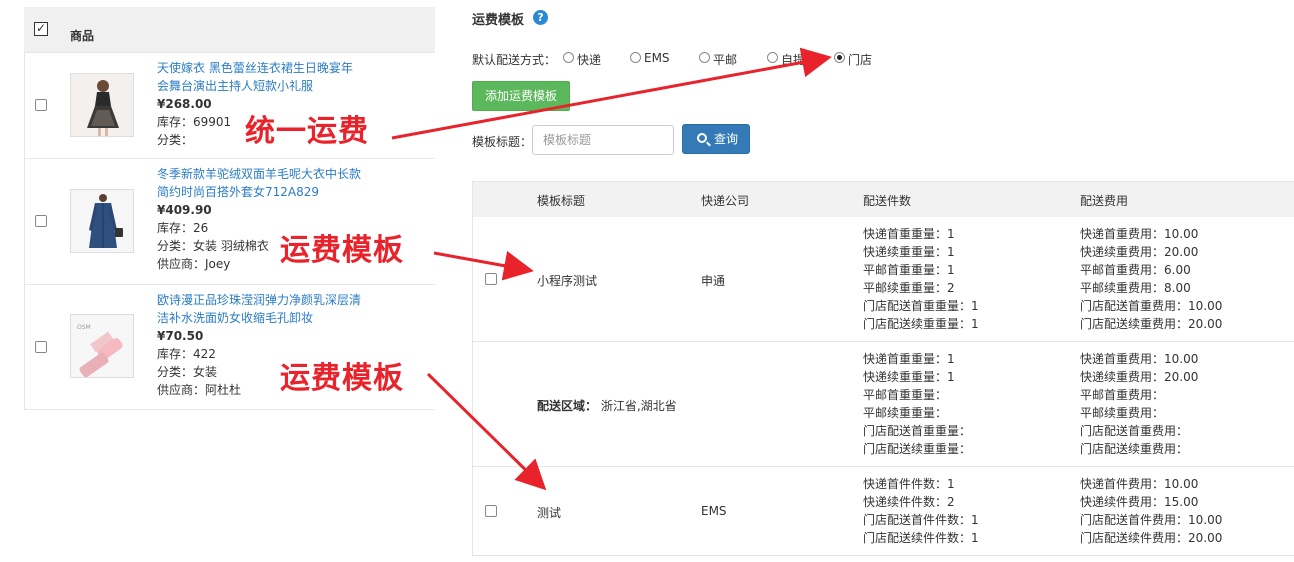  Describe the element at coordinates (521, 96) in the screenshot. I see `add-template-button: 添加运费模板` at that location.